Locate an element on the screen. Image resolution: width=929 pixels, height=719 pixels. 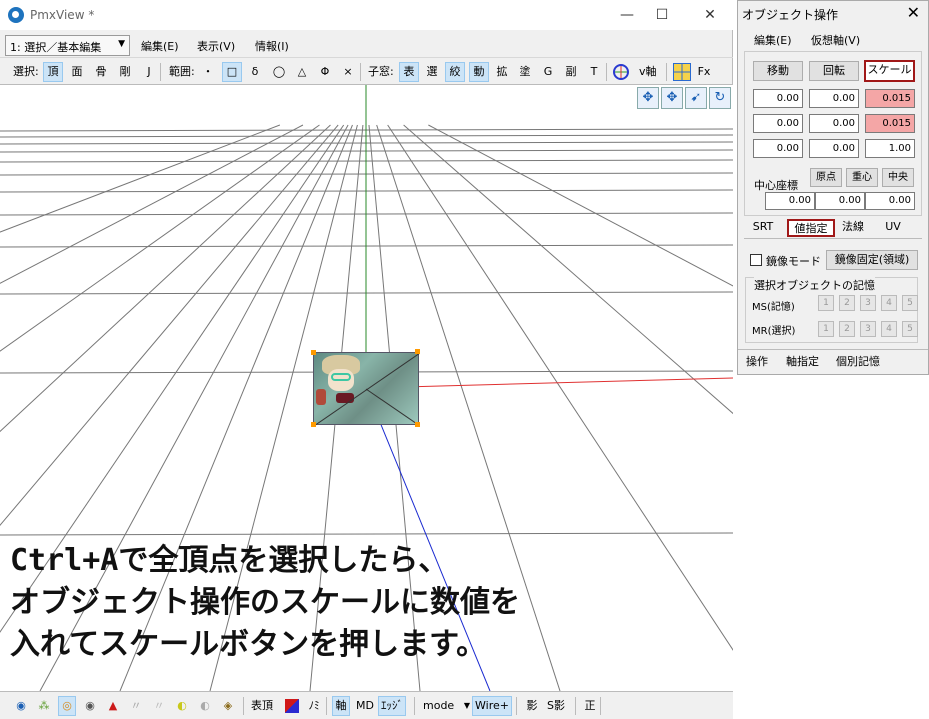
triangle-icon: ▲ is located at coordinates (113, 706).